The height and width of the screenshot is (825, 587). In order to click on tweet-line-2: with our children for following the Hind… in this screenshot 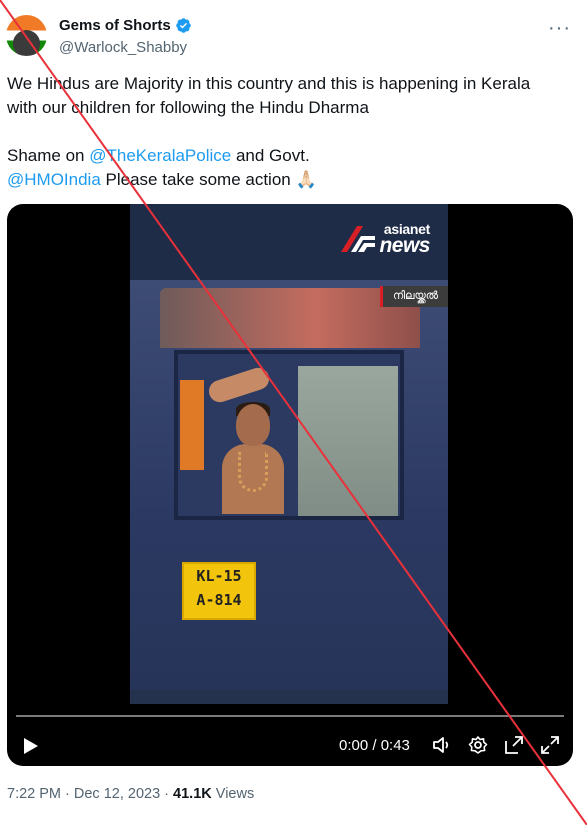, I will do `click(188, 107)`.